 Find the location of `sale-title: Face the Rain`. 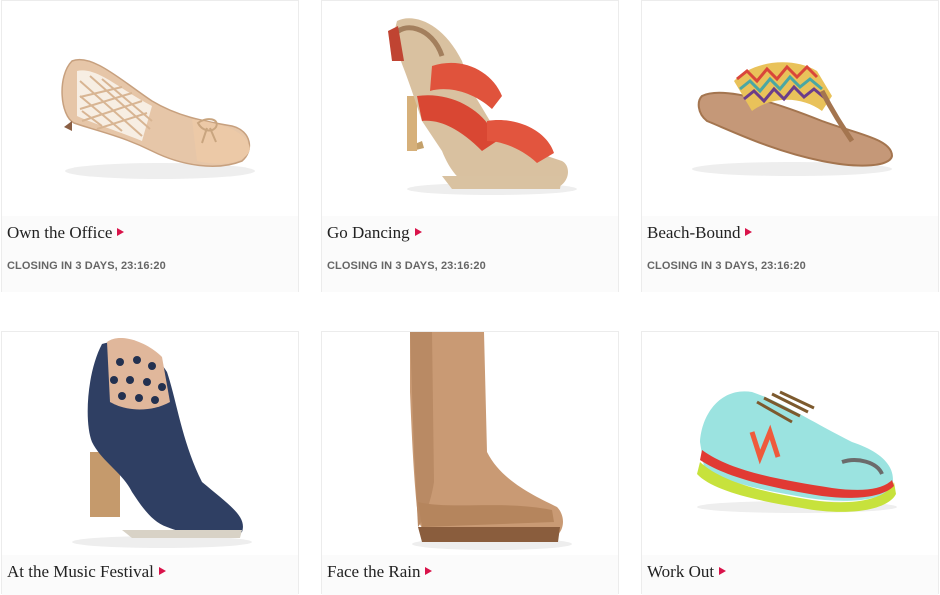

sale-title: Face the Rain is located at coordinates (373, 572).